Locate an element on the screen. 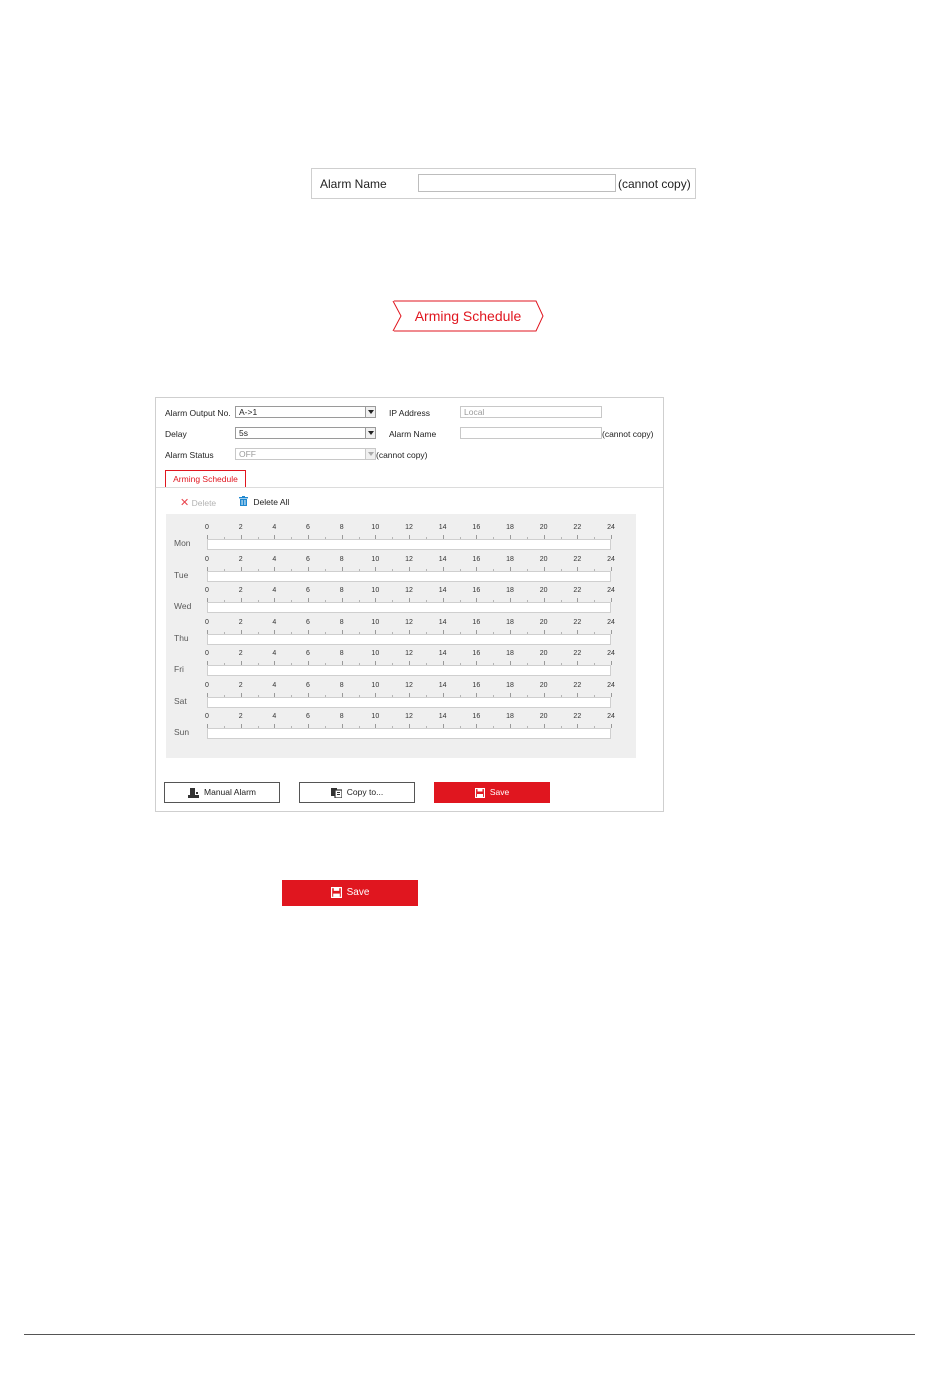 The width and height of the screenshot is (950, 1387). delay-value: 5s is located at coordinates (243, 433).